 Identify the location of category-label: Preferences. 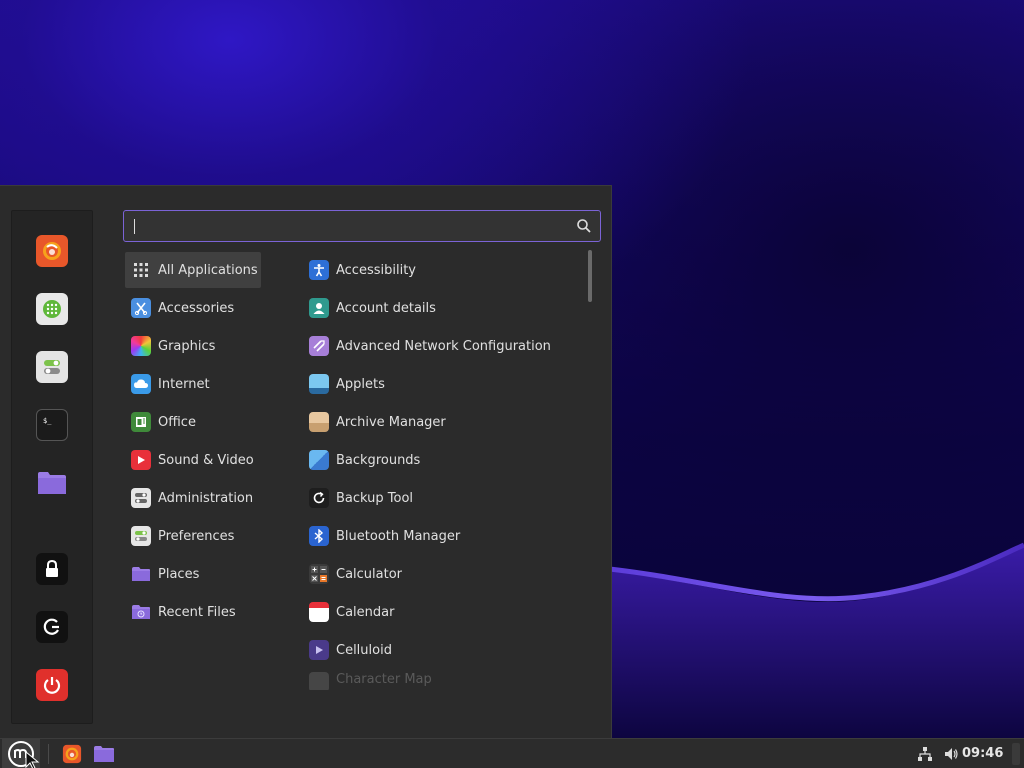
(196, 536).